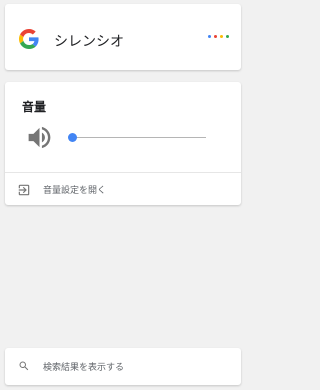 Image resolution: width=320 pixels, height=390 pixels. What do you see at coordinates (139, 137) in the screenshot?
I see `volume-slider-track` at bounding box center [139, 137].